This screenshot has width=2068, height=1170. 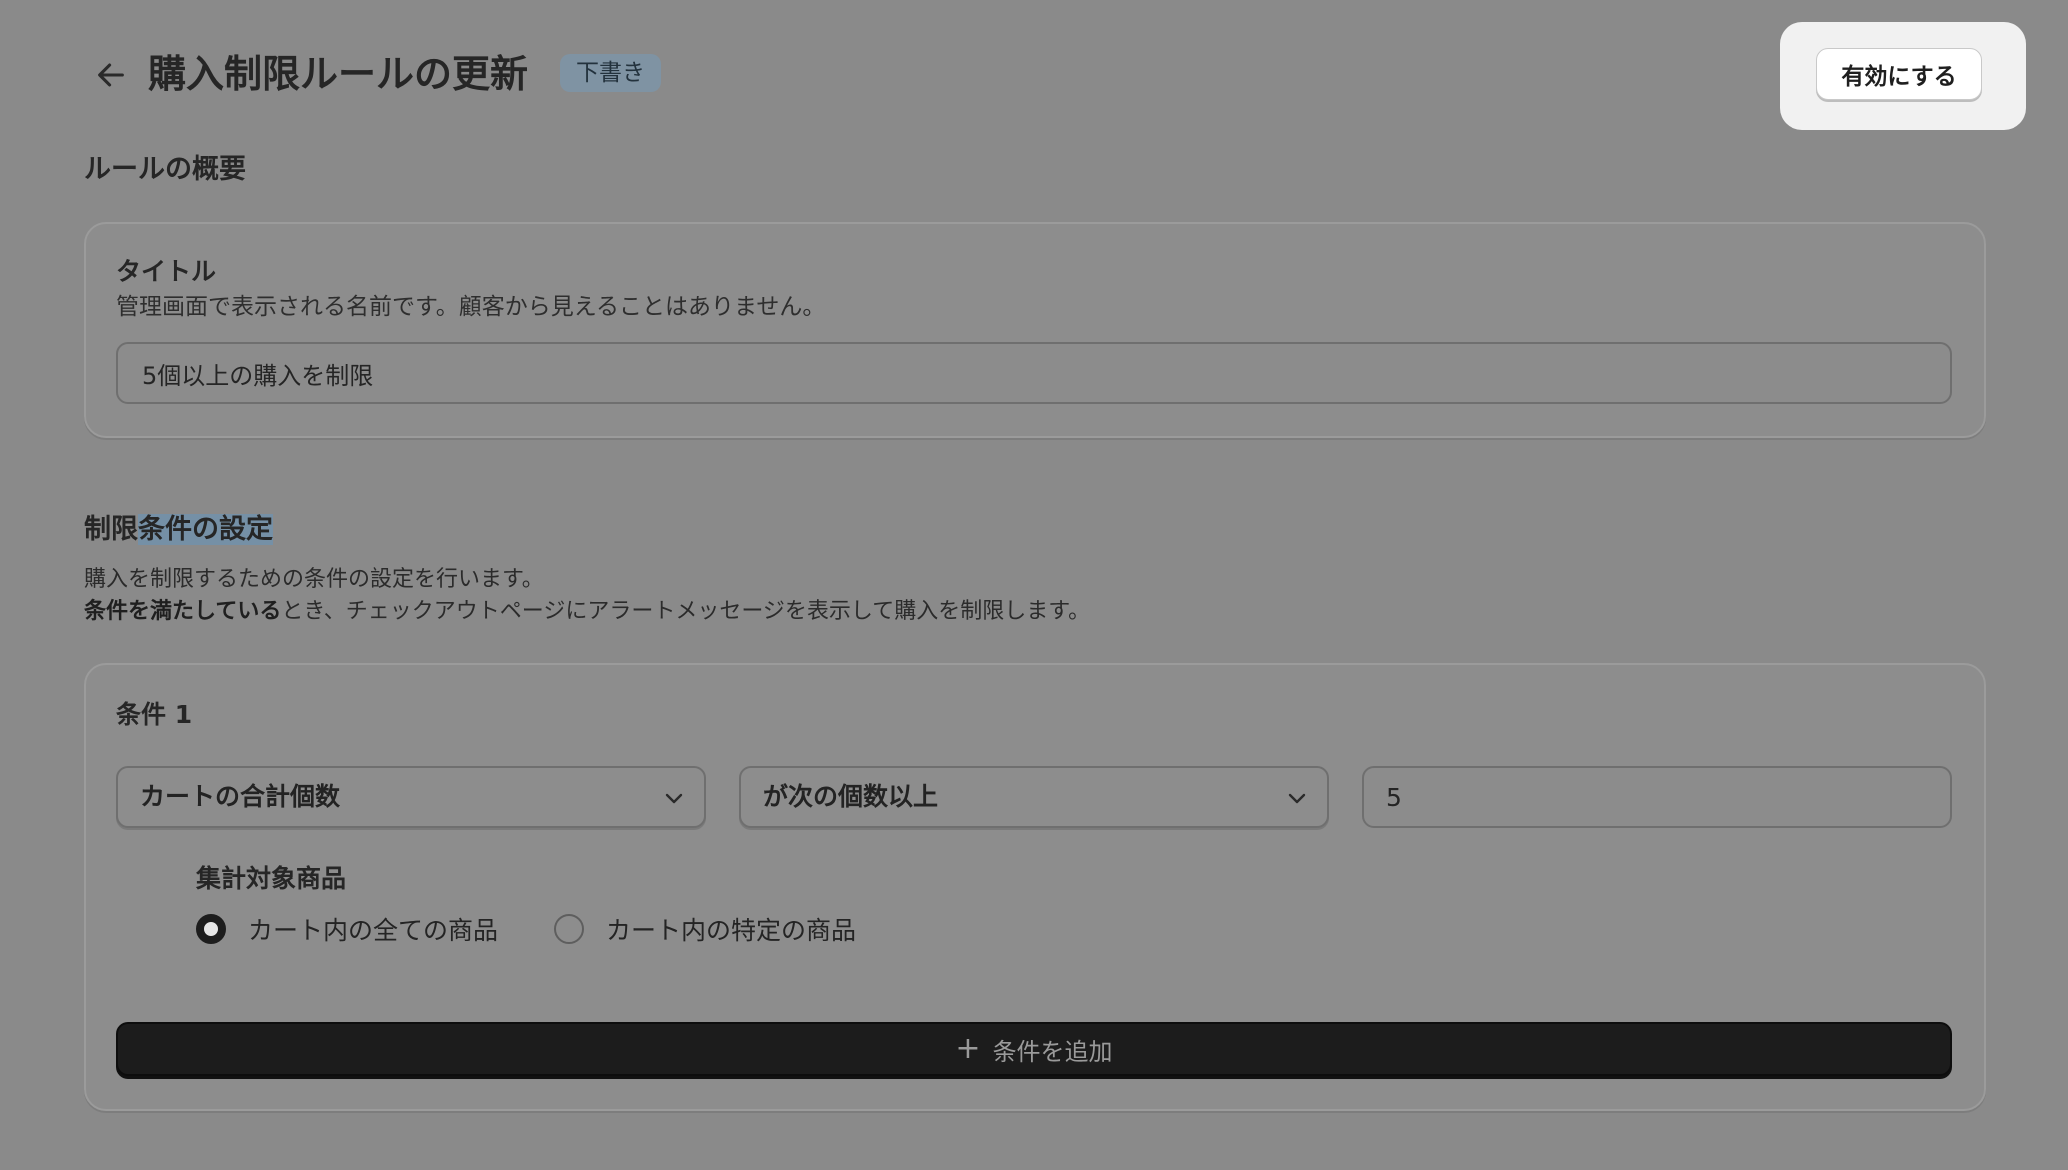 What do you see at coordinates (968, 1048) in the screenshot?
I see `plus-icon: +` at bounding box center [968, 1048].